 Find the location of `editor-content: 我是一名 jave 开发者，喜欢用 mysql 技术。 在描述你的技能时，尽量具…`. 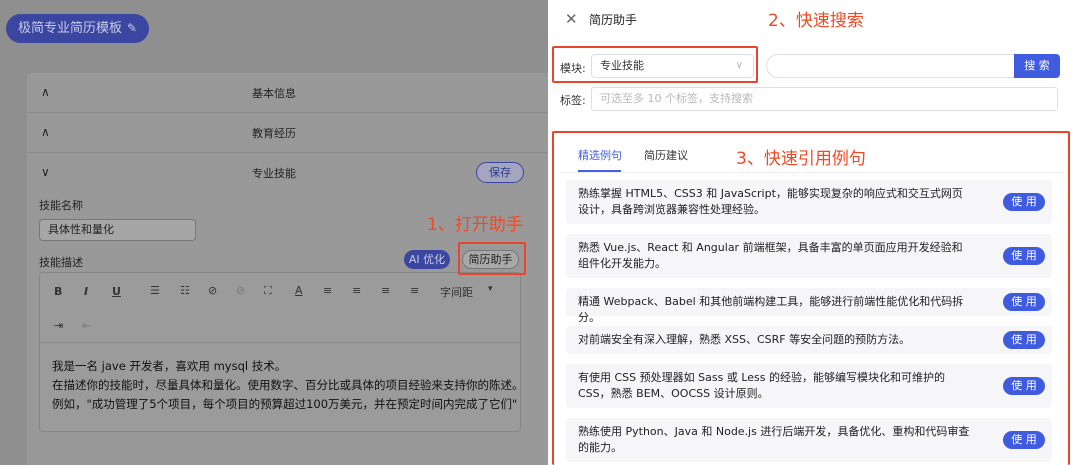

editor-content: 我是一名 jave 开发者，喜欢用 mysql 技术。 在描述你的技能时，尽量具… is located at coordinates (288, 385).